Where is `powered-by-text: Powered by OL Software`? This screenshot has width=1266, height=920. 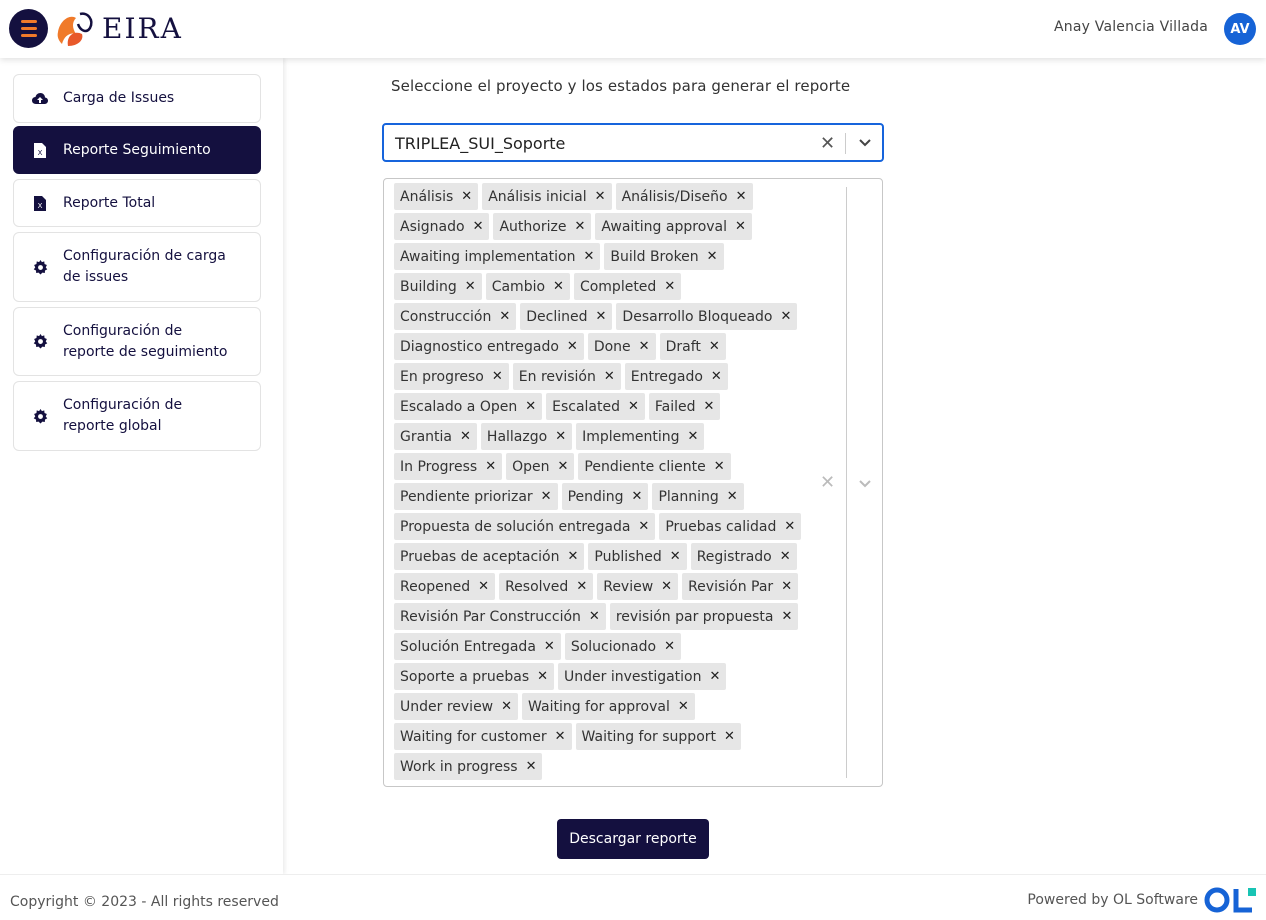
powered-by-text: Powered by OL Software is located at coordinates (1112, 900).